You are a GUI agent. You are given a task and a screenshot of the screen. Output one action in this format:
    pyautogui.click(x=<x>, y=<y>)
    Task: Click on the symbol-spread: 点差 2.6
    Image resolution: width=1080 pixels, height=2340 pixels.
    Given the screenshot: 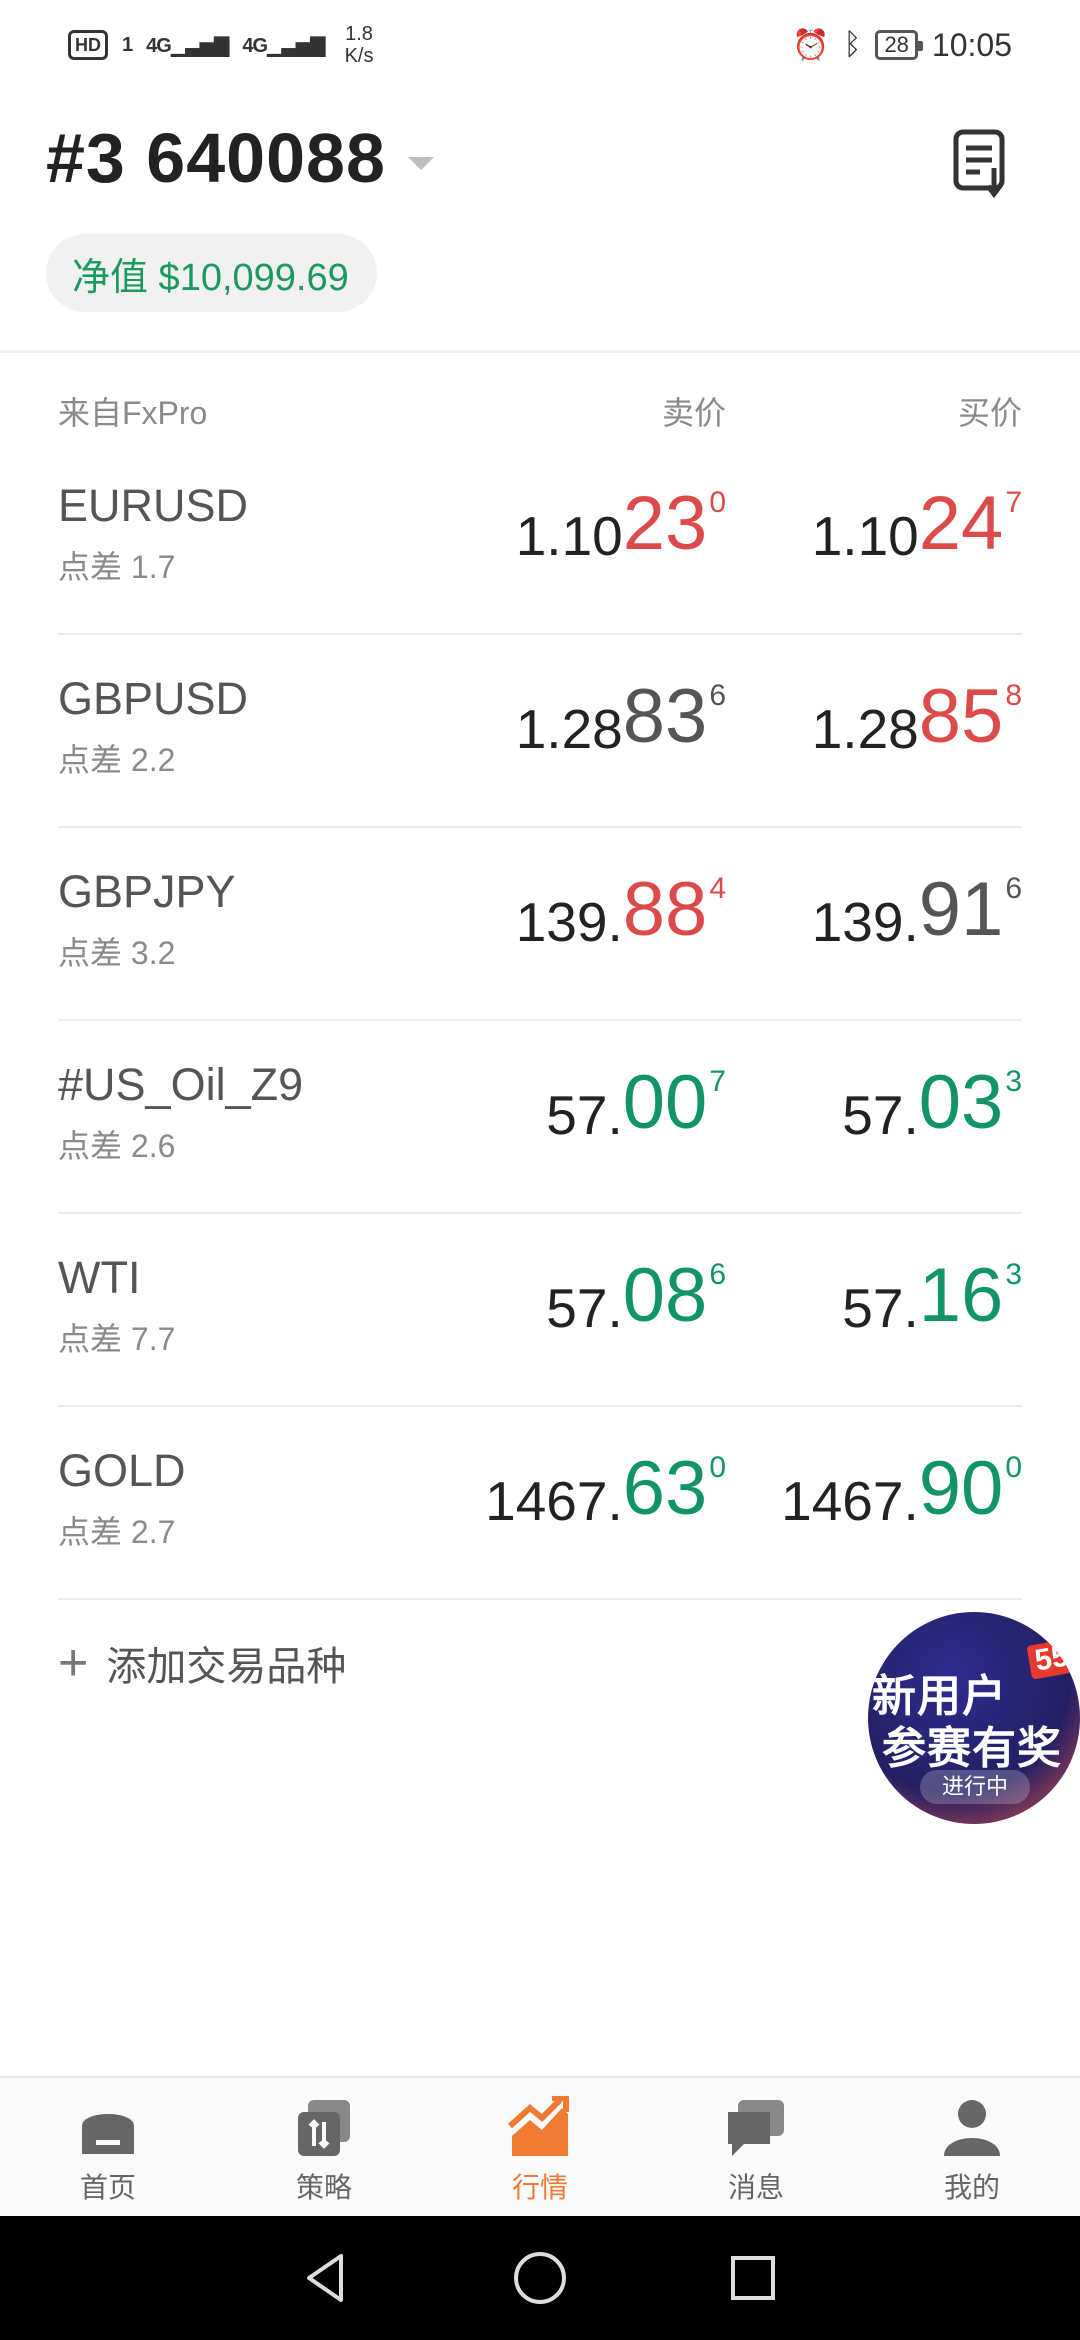 What is the action you would take?
    pyautogui.click(x=117, y=1146)
    